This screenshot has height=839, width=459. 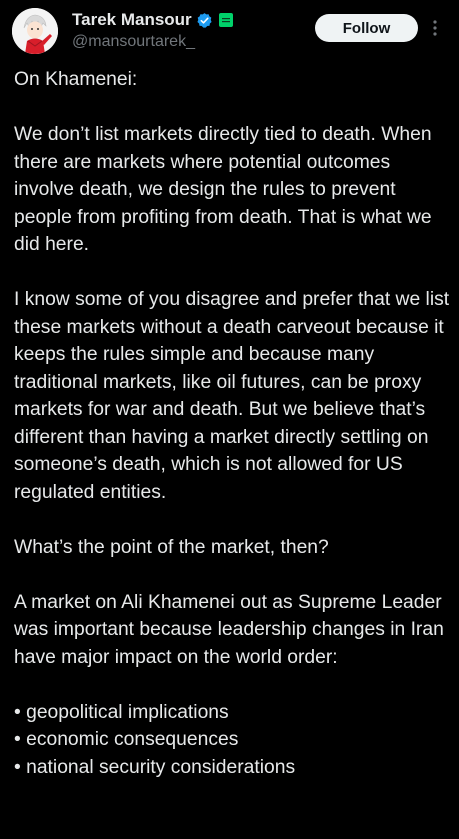 I want to click on author-handle: @mansourtarek_, so click(x=133, y=42).